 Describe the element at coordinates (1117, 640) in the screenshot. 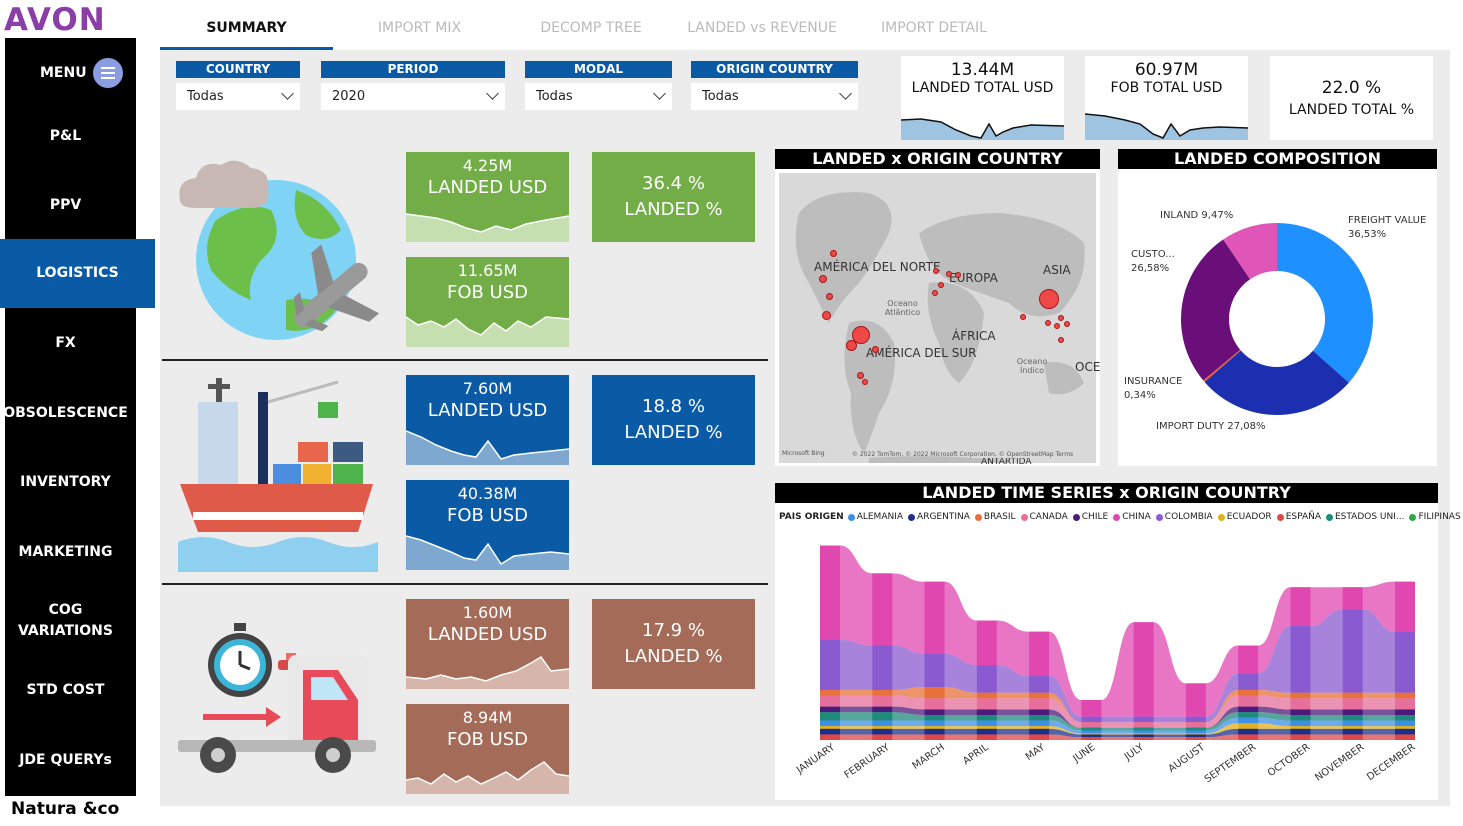

I see `timeseries-ribbon-chart` at that location.